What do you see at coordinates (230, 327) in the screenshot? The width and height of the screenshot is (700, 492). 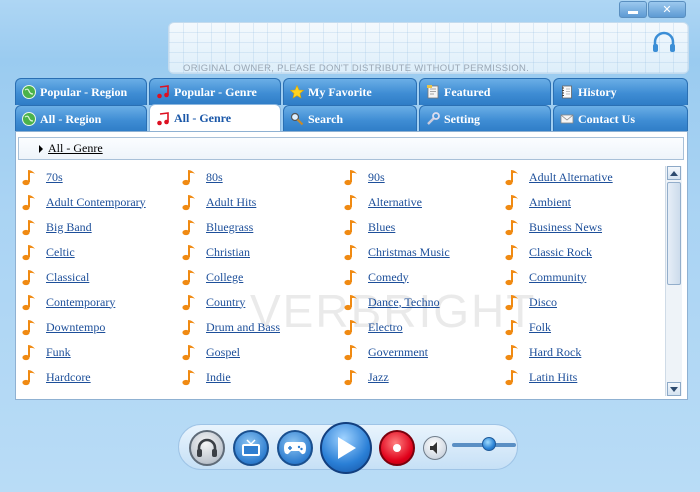 I see `genre-item: Drum and Bass` at bounding box center [230, 327].